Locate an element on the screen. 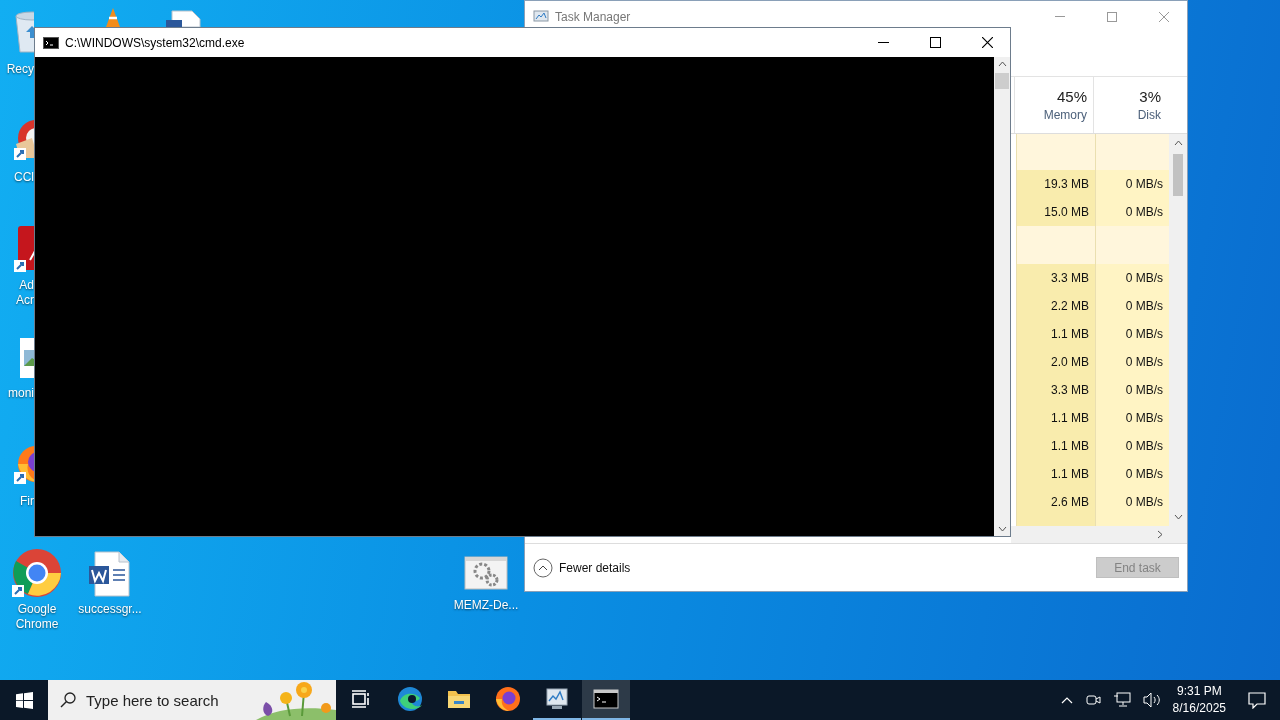 Image resolution: width=1280 pixels, height=720 pixels. desktop-icon-label: Ad Acr is located at coordinates (17, 293).